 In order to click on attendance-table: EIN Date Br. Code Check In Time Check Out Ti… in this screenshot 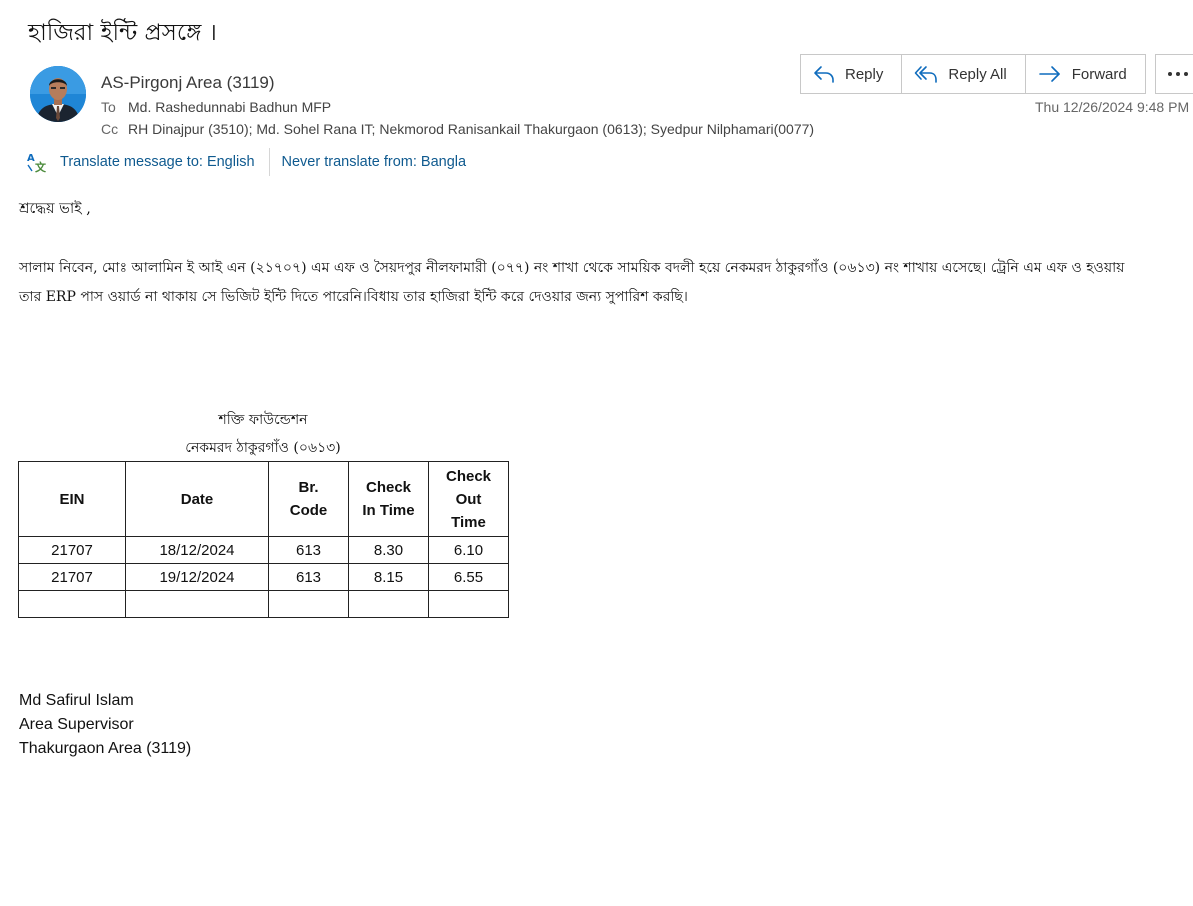, I will do `click(263, 539)`.